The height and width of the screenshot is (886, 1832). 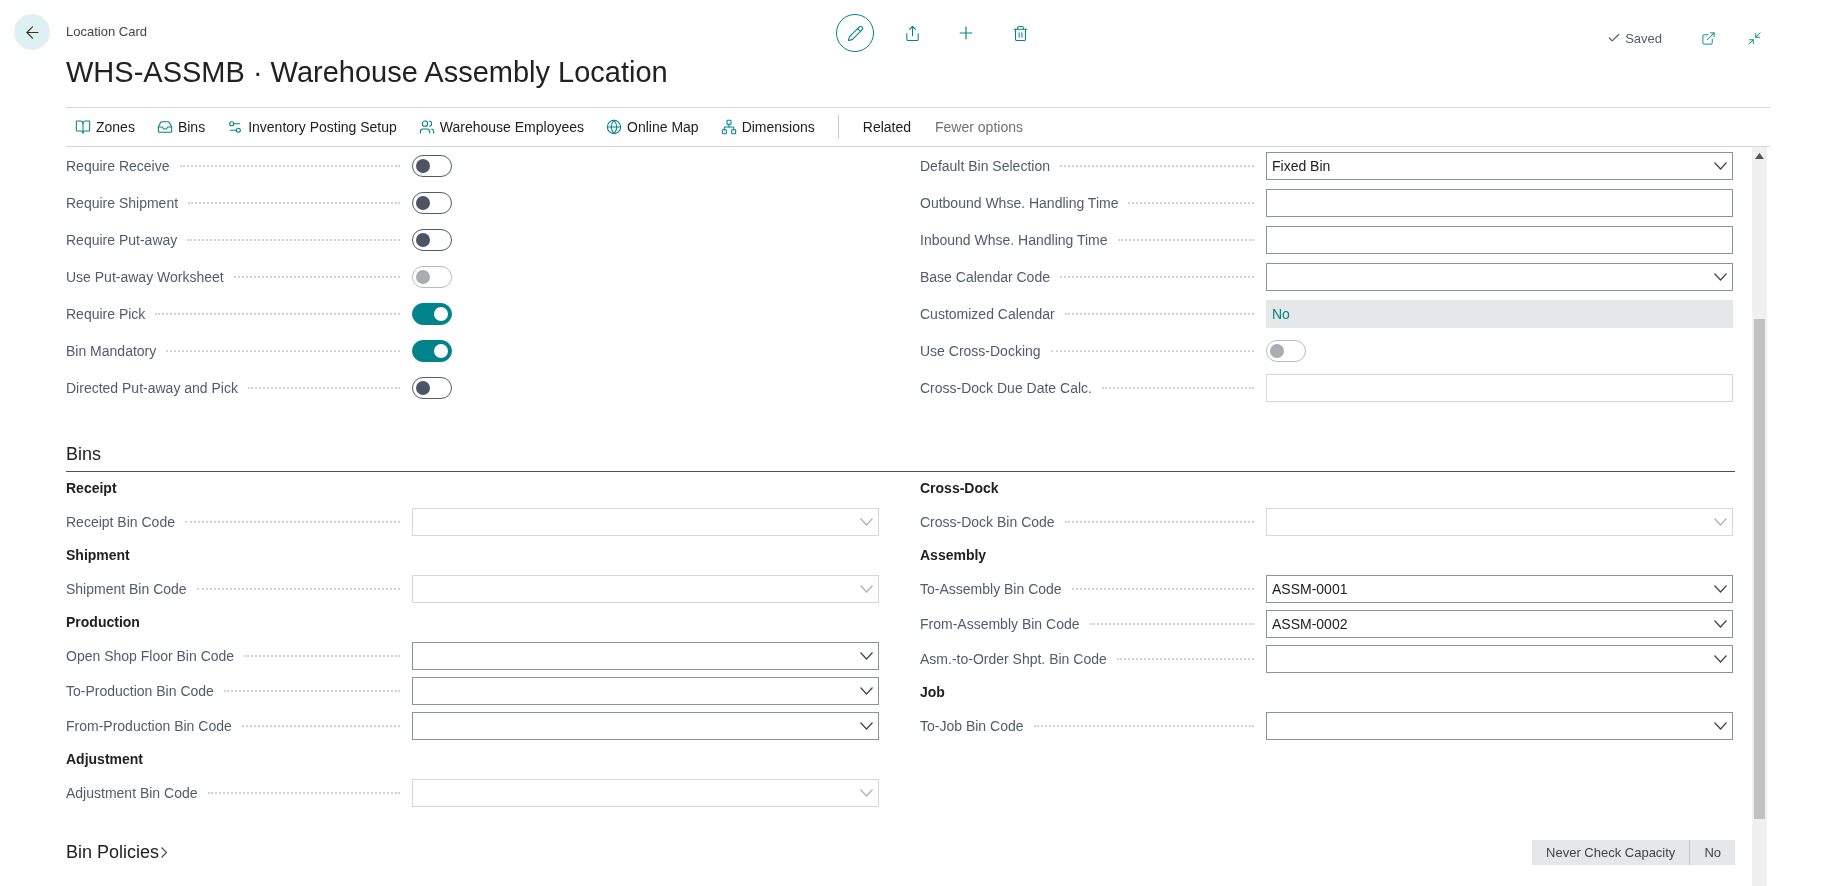 What do you see at coordinates (235, 127) in the screenshot?
I see `sliders-icon` at bounding box center [235, 127].